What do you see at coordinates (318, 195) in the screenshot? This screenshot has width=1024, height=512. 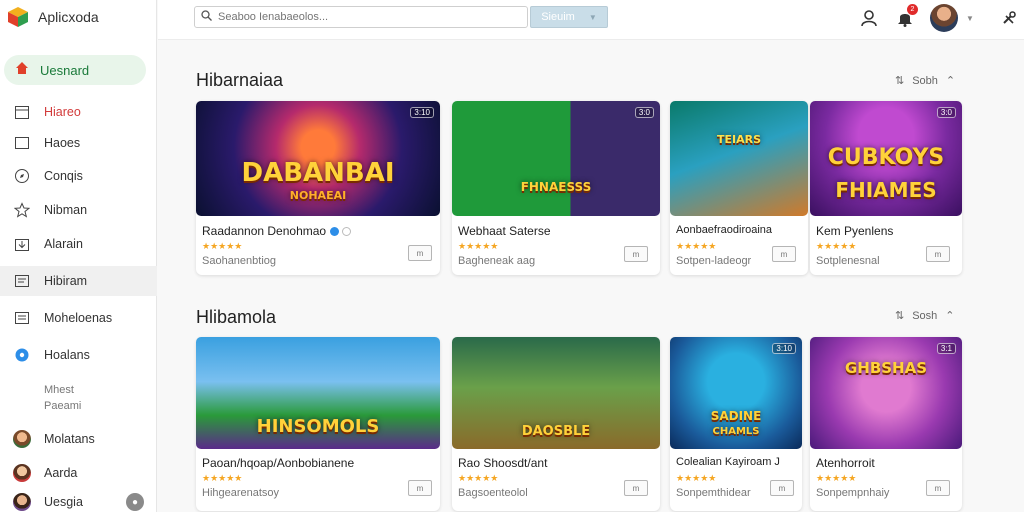 I see `thumbnail-subtitle: NOHAEAI` at bounding box center [318, 195].